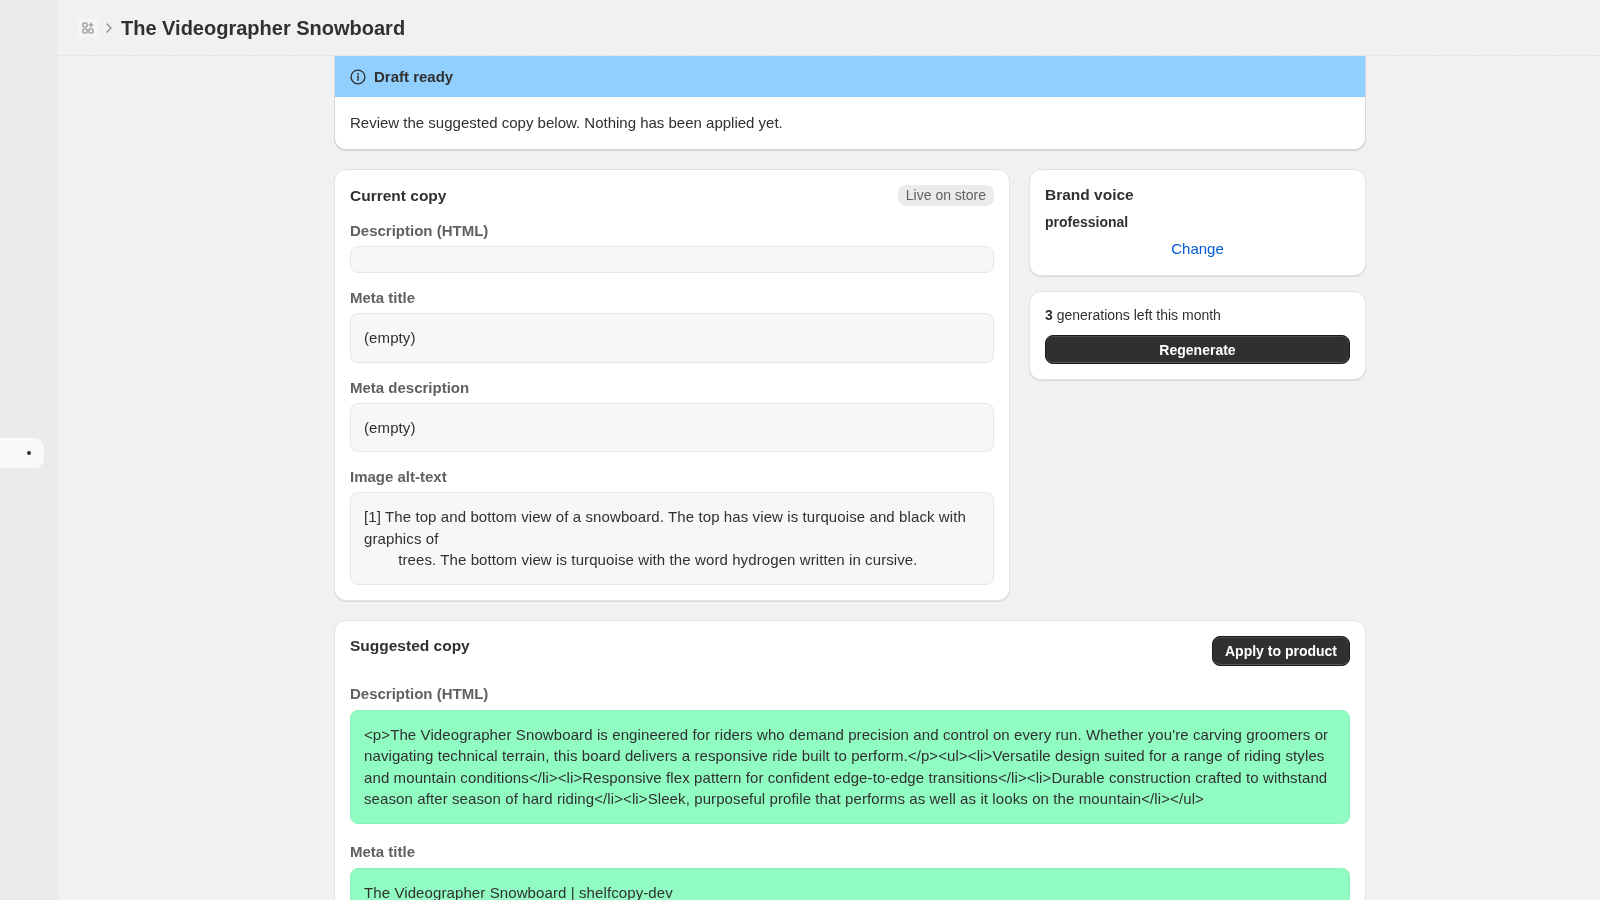 The height and width of the screenshot is (900, 1600). Describe the element at coordinates (567, 123) in the screenshot. I see `banner-message: Review the suggested copy below. Nothing has been applied yet.` at that location.